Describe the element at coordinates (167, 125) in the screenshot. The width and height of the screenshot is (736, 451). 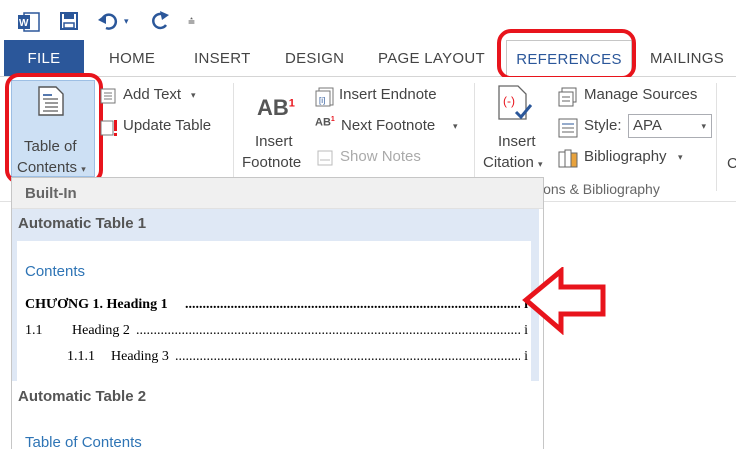
I see `update-table-label: Update Table` at that location.